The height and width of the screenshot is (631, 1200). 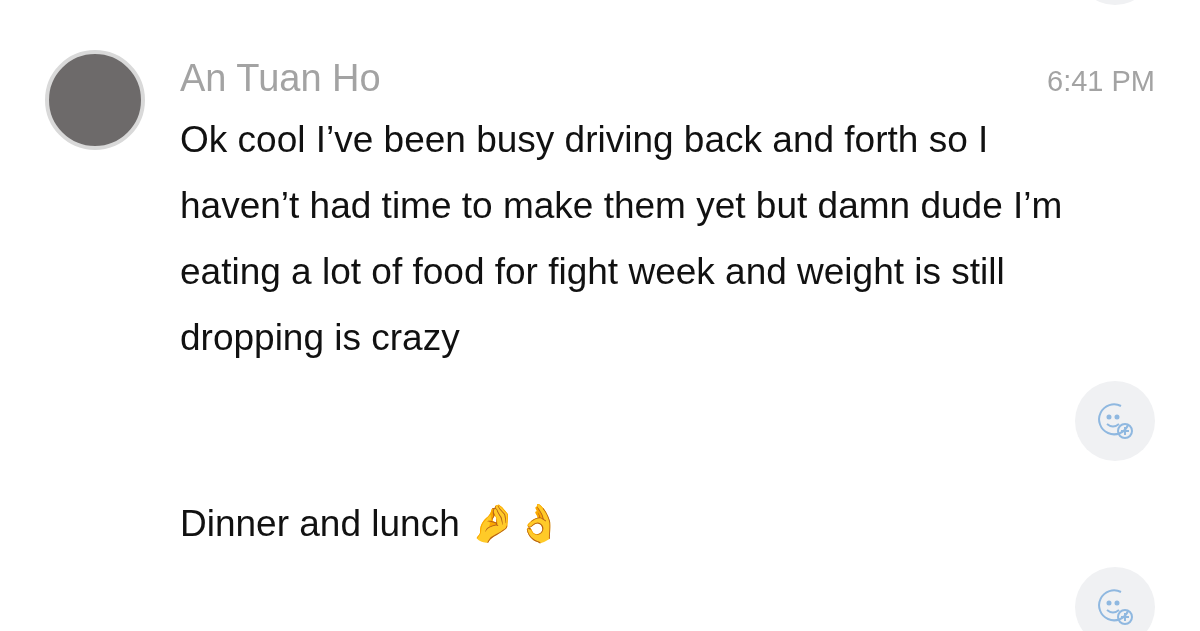 I want to click on message-time: 6:41 PM, so click(x=1101, y=81).